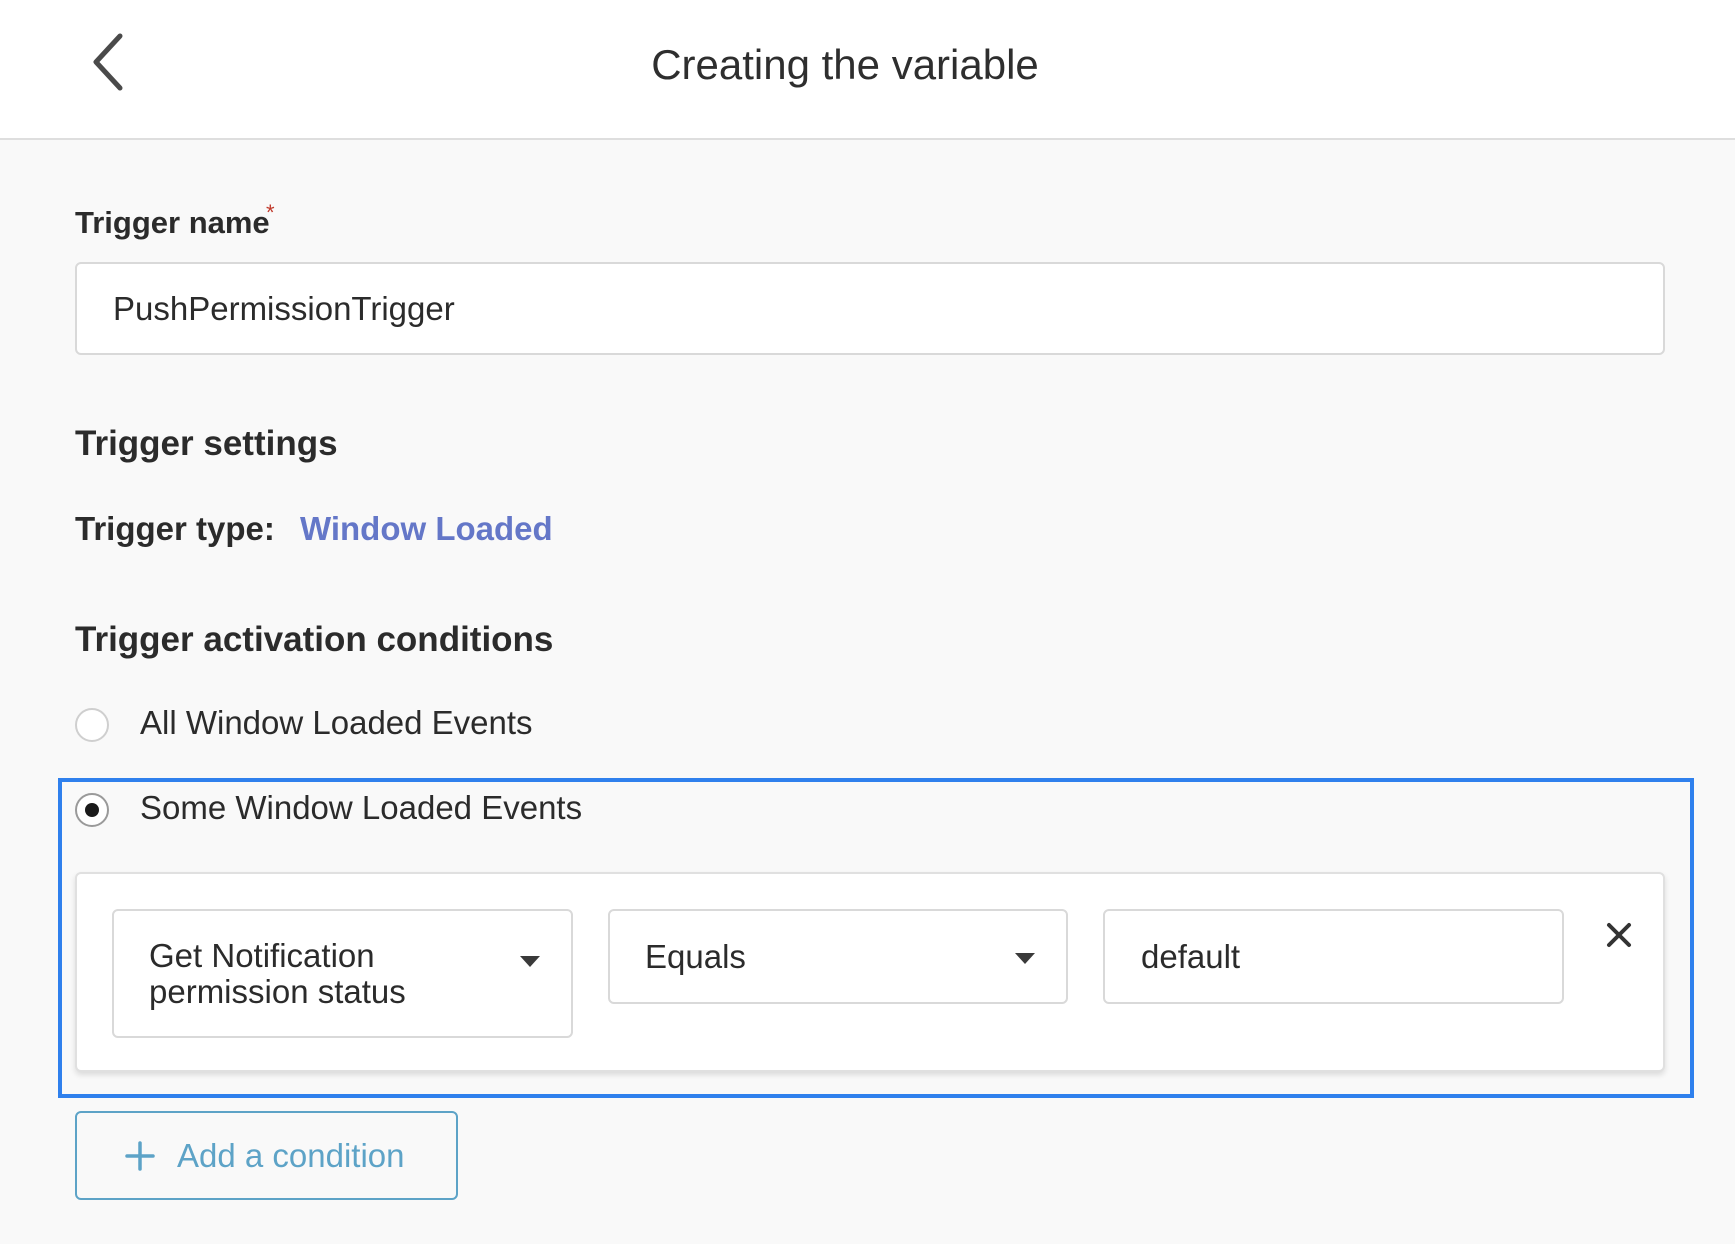 The width and height of the screenshot is (1735, 1244). What do you see at coordinates (870, 308) in the screenshot?
I see `trigger-name-input` at bounding box center [870, 308].